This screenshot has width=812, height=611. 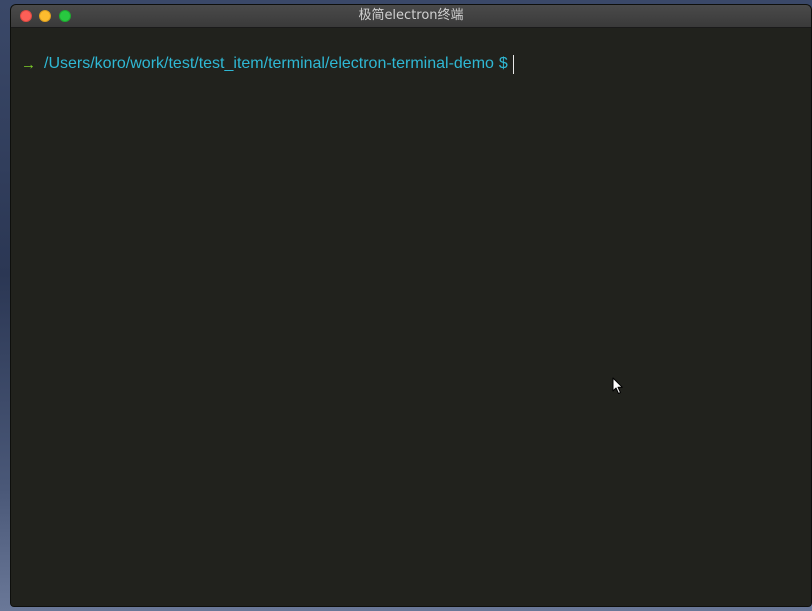 I want to click on prompt-arrow-icon: →, so click(x=28, y=64).